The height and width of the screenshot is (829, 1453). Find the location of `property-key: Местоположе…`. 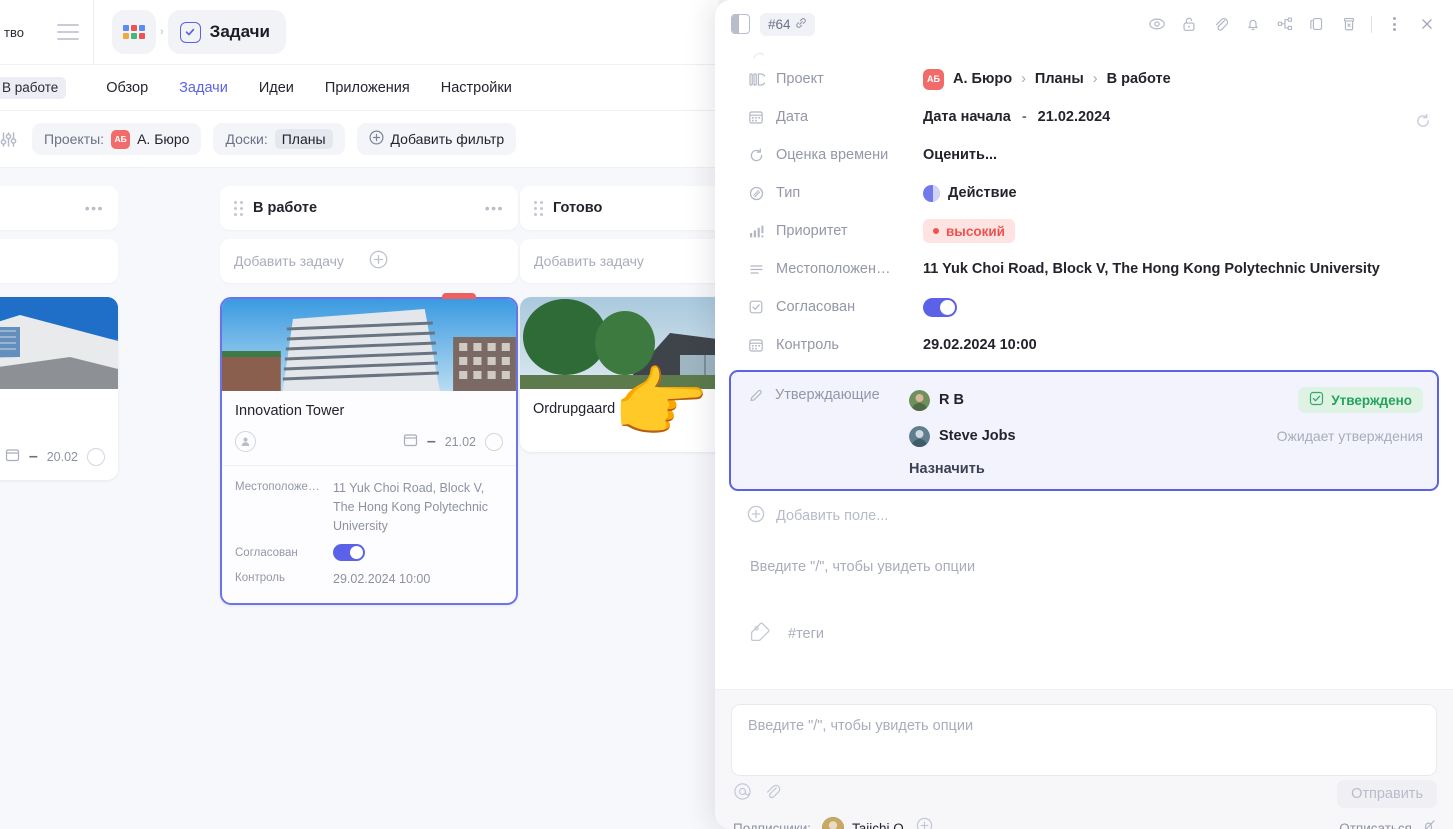

property-key: Местоположе… is located at coordinates (277, 487).